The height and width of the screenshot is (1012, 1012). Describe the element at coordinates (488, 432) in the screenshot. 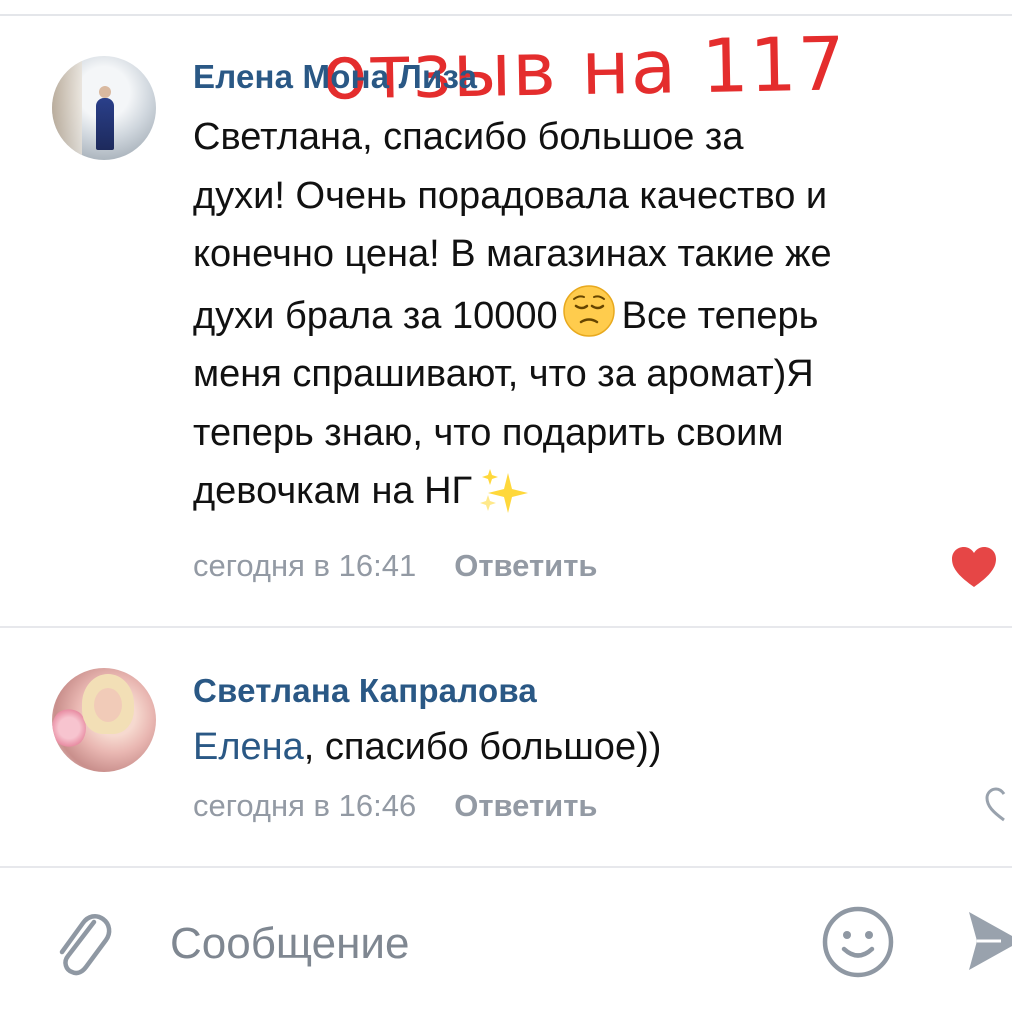

I see `comment-text-line: теперь знаю, что подарить своим` at that location.